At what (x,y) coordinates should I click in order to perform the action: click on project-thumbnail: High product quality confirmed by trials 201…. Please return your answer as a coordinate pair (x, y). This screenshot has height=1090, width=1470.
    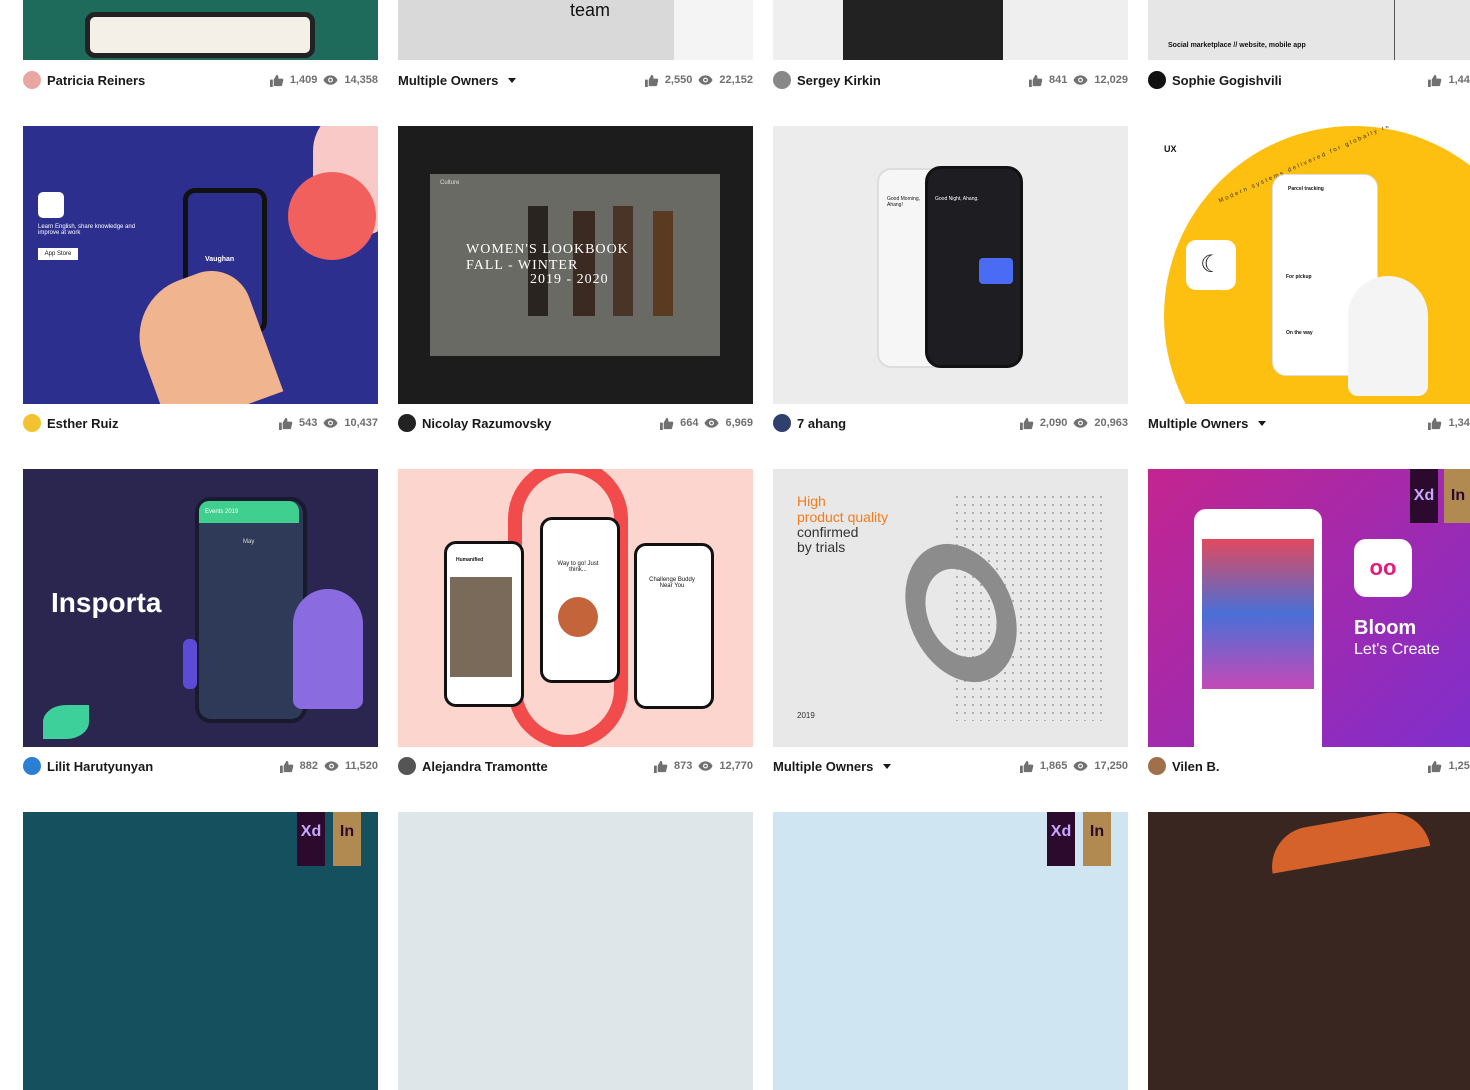
    Looking at the image, I should click on (950, 608).